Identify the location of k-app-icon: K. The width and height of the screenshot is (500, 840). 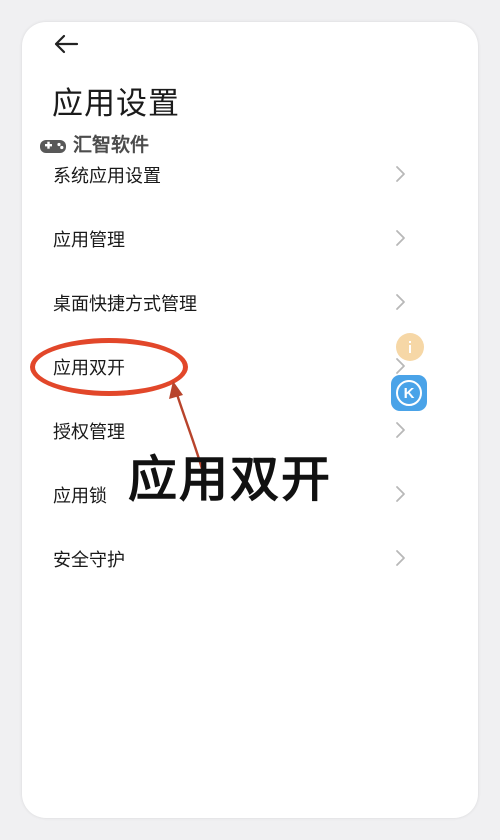
(409, 393).